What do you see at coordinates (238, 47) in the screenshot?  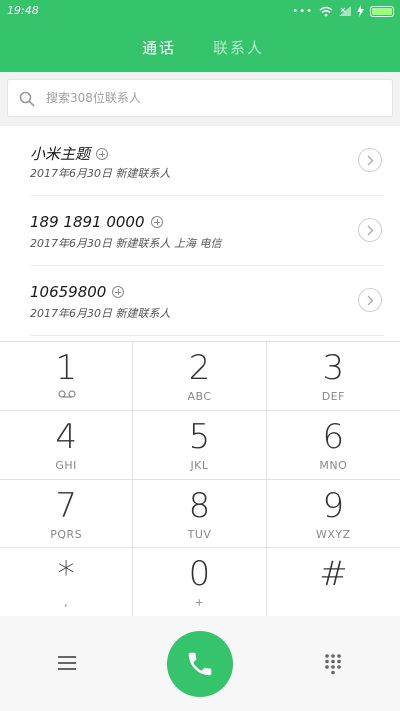 I see `tab-contacts: 联系人` at bounding box center [238, 47].